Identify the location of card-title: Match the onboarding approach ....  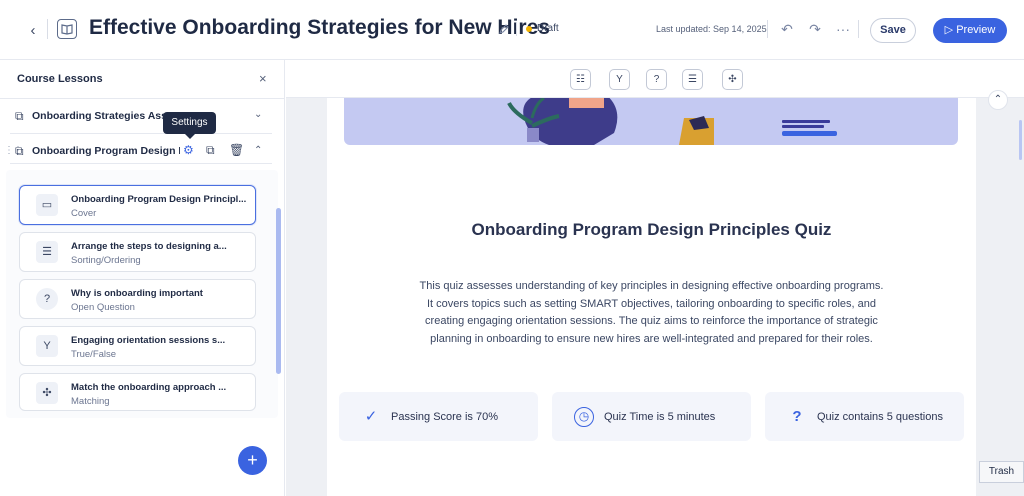
(149, 387).